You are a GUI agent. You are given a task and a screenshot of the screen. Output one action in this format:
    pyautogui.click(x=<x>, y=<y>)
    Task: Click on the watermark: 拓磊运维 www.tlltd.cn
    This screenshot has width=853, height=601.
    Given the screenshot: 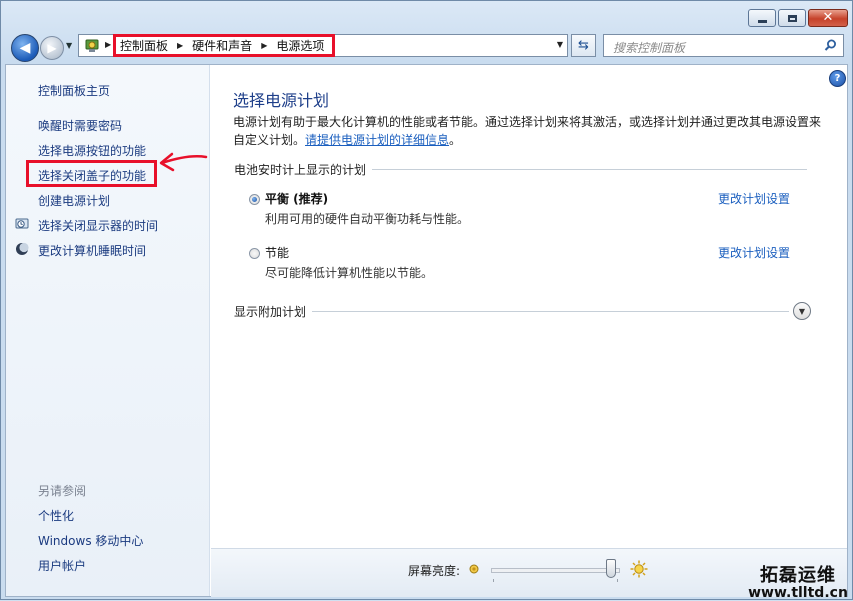 What is the action you would take?
    pyautogui.click(x=798, y=581)
    